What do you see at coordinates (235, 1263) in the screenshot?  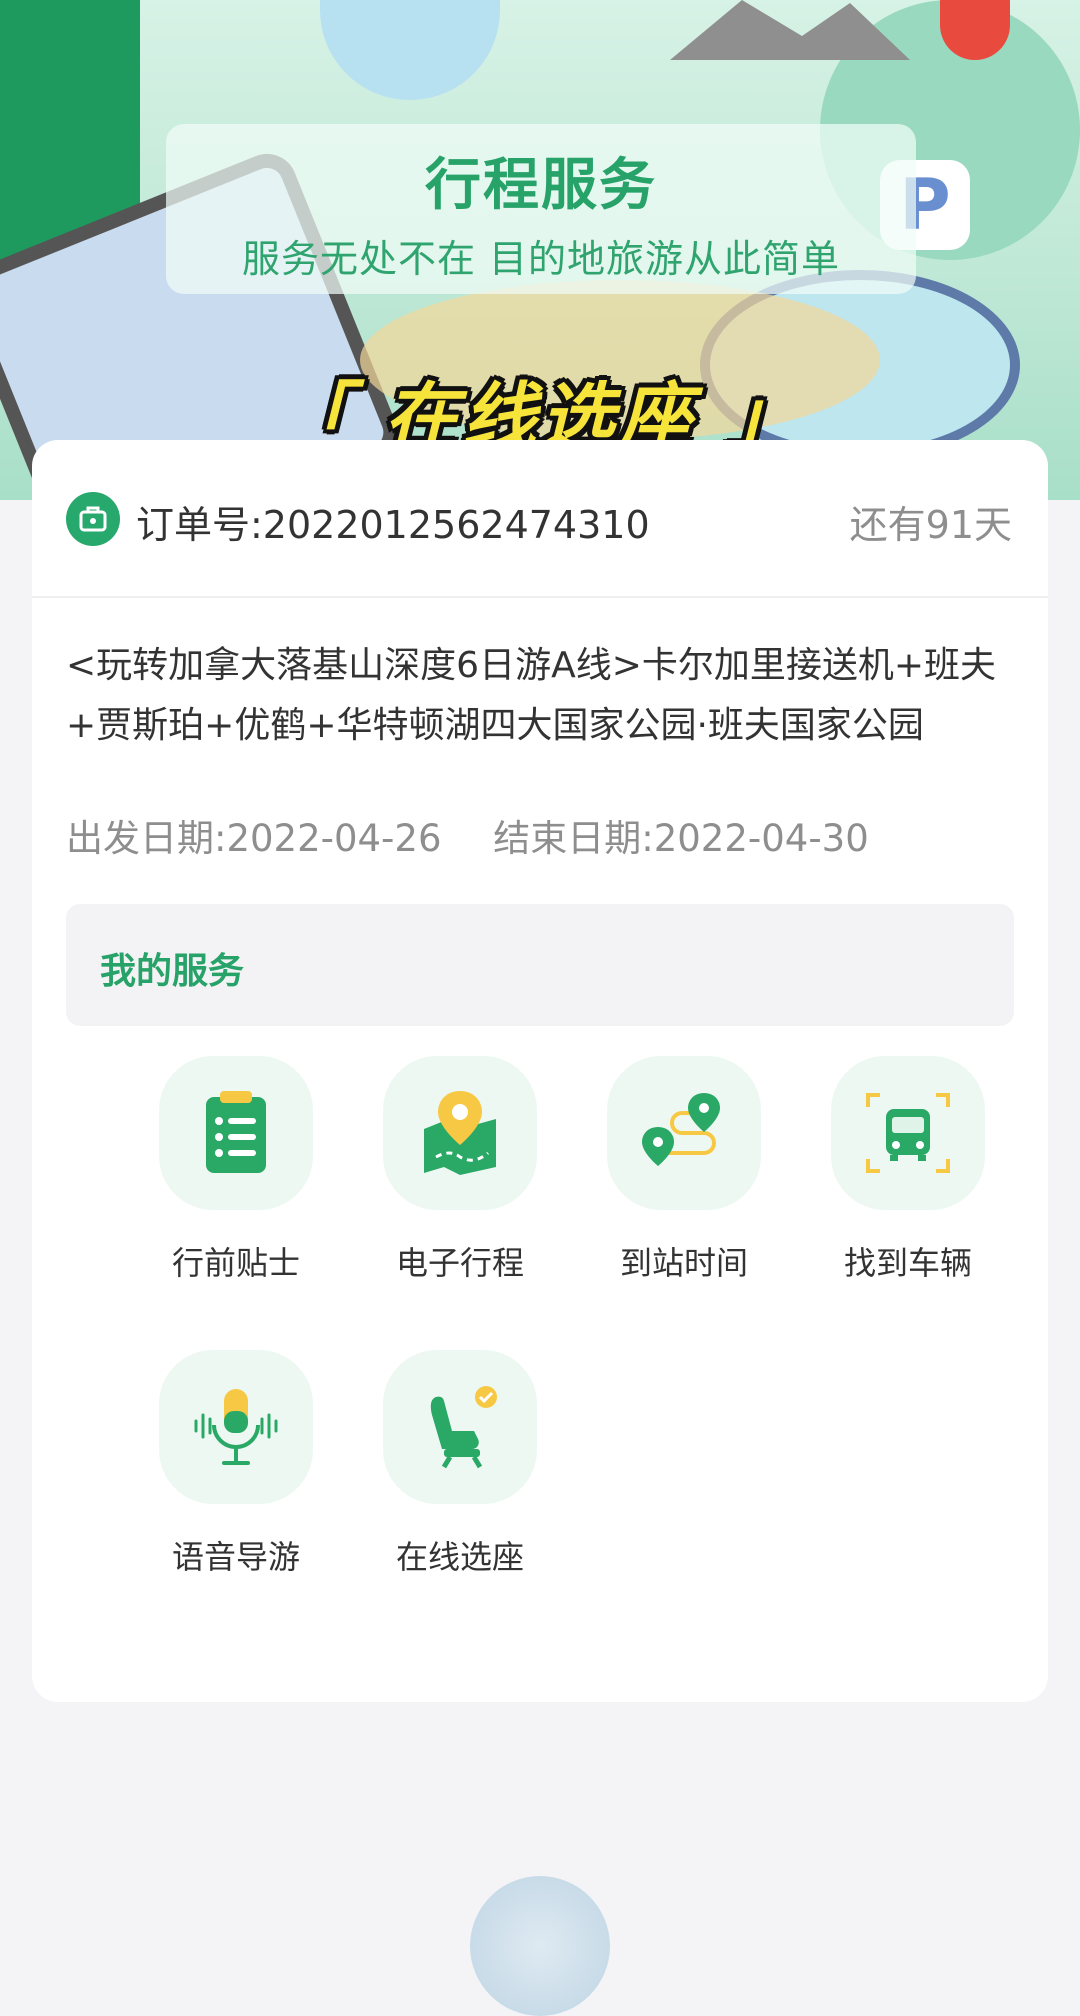 I see `service-label: 行前贴士` at bounding box center [235, 1263].